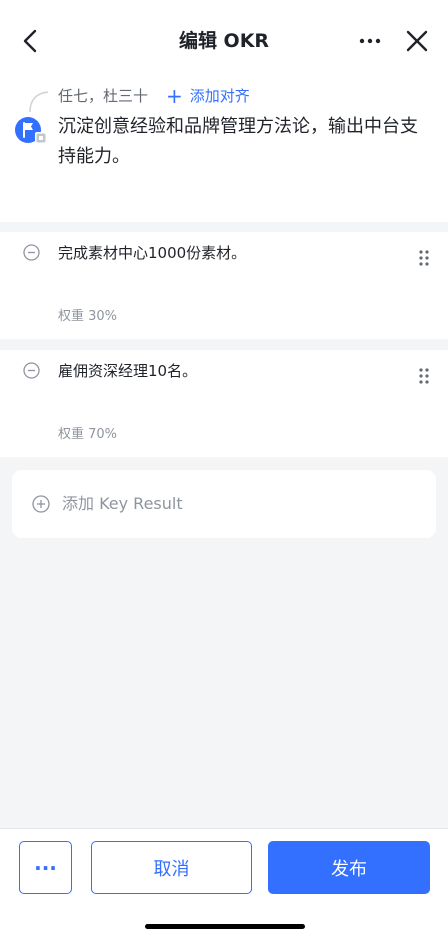 The width and height of the screenshot is (448, 930). Describe the element at coordinates (103, 96) in the screenshot. I see `objective-assignees: 任七，杜三十` at that location.